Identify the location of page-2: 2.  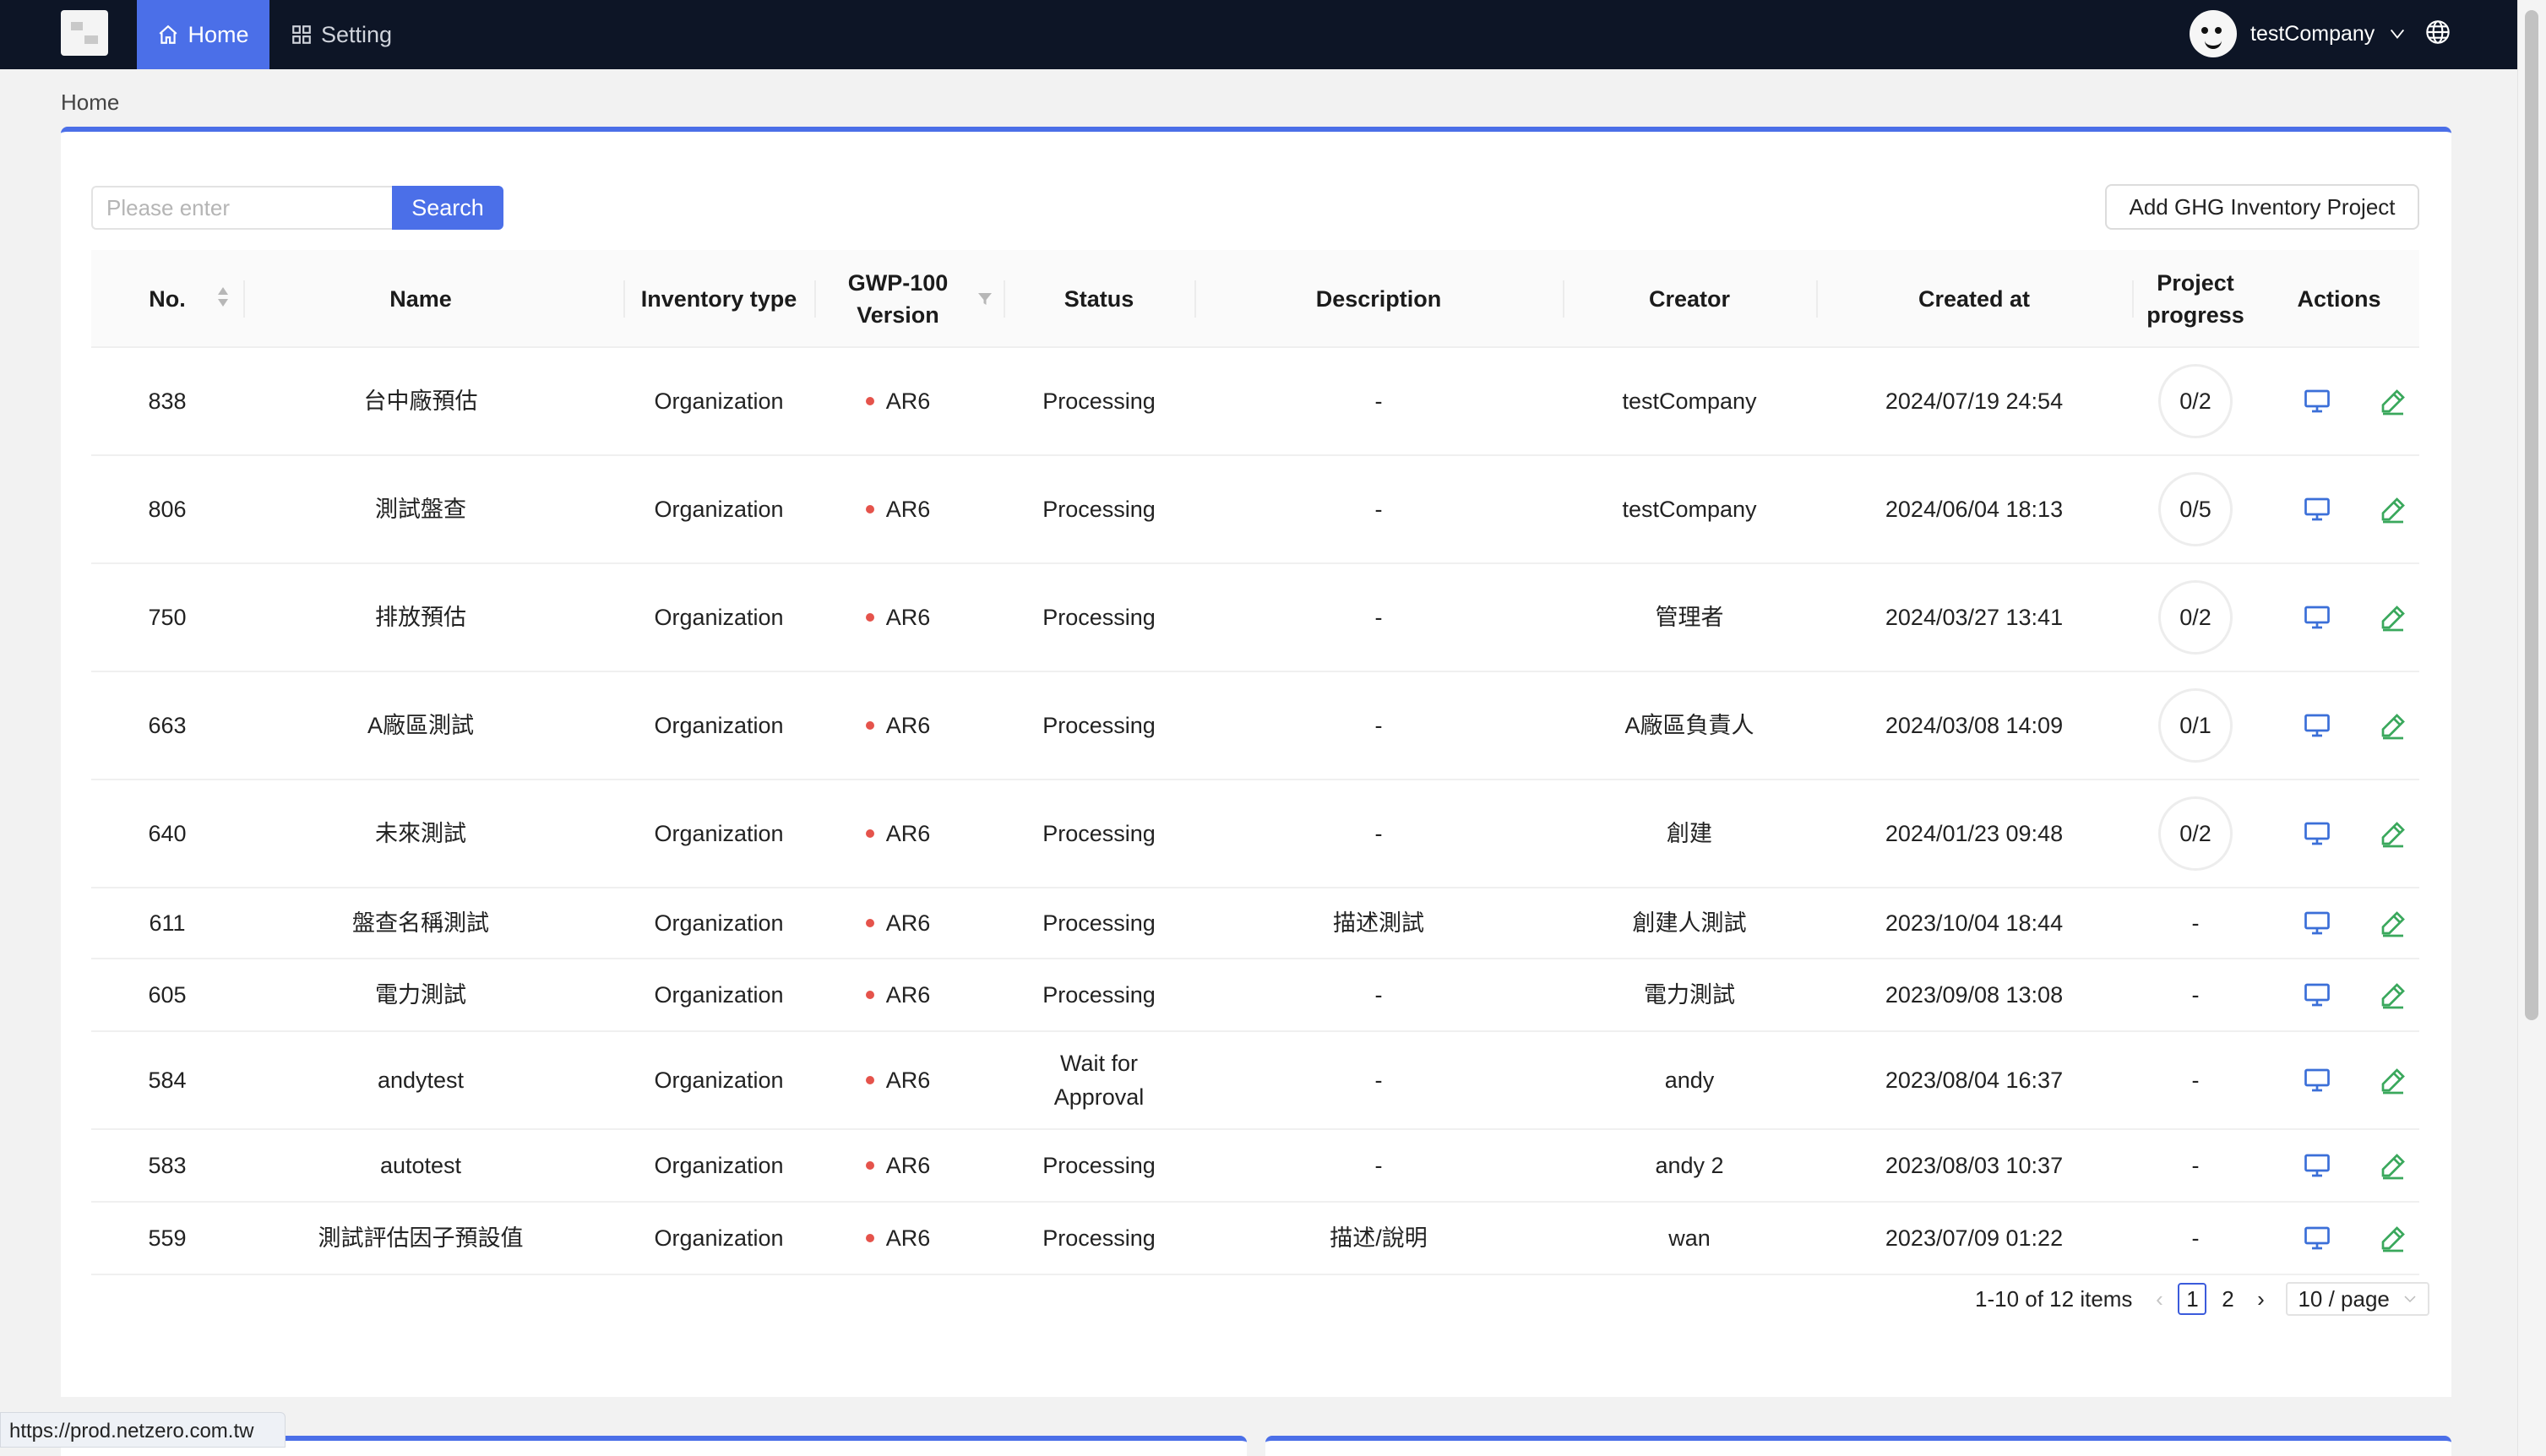
(2227, 1299).